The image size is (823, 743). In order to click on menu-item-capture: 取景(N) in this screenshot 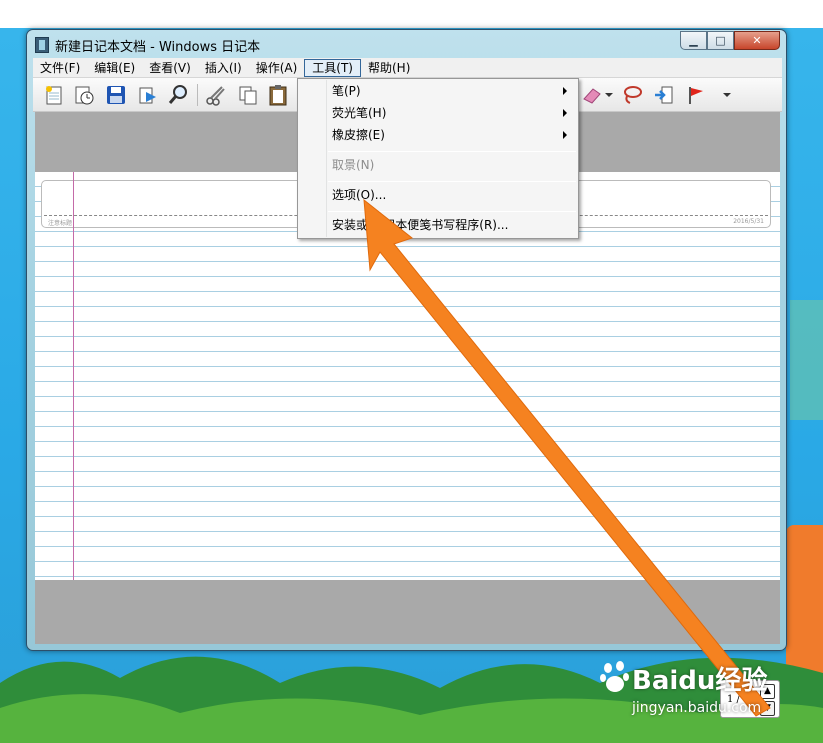, I will do `click(353, 165)`.